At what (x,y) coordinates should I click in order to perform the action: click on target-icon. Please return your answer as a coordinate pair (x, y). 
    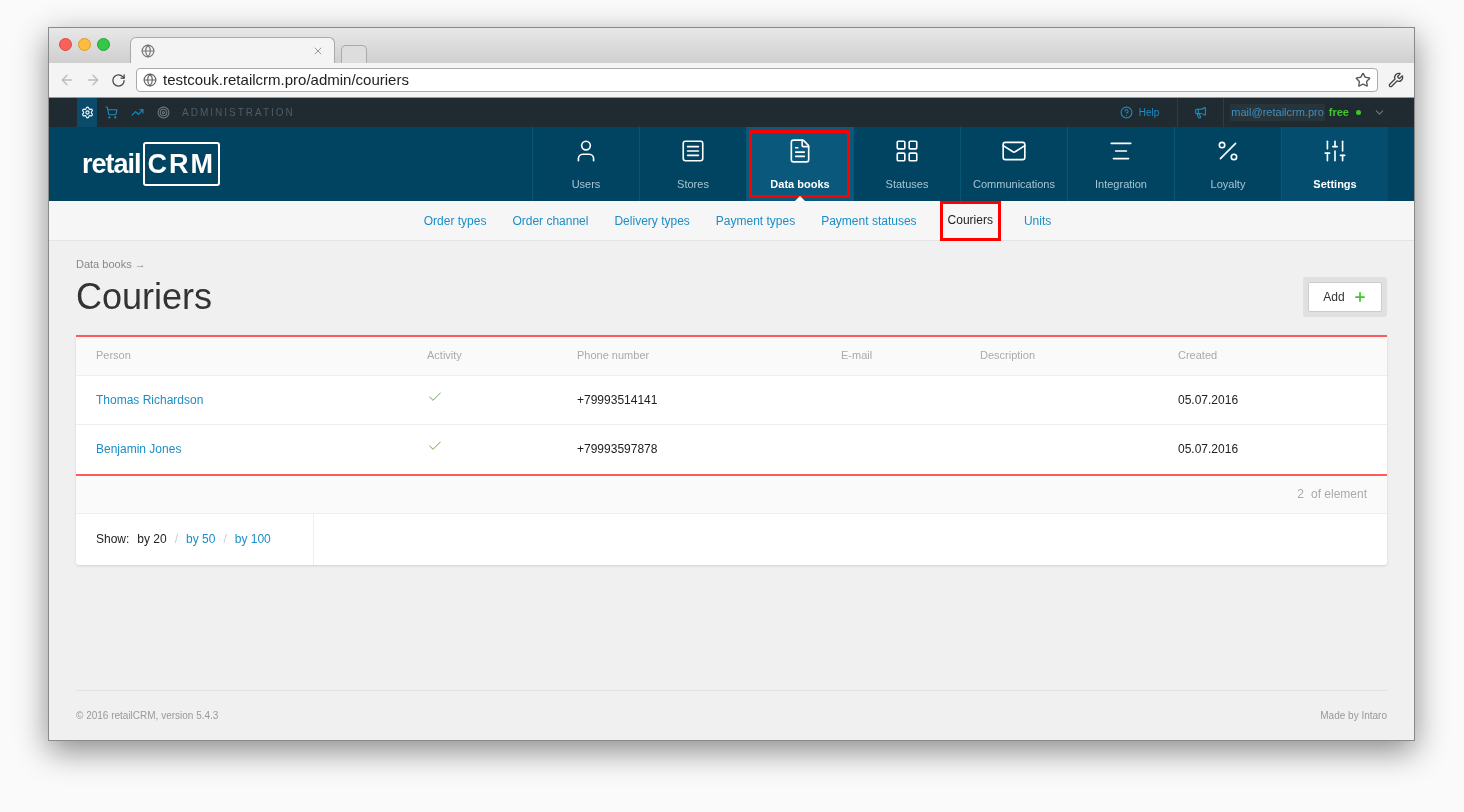
    Looking at the image, I should click on (163, 112).